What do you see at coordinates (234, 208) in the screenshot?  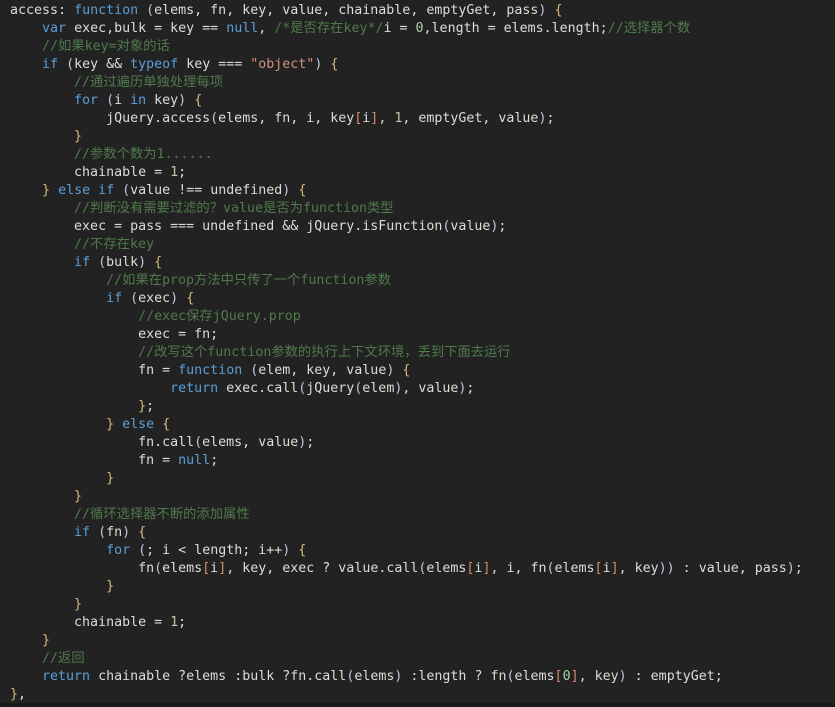 I see `code-token-cmt: //判断没有需要过滤的？value是否为function类型` at bounding box center [234, 208].